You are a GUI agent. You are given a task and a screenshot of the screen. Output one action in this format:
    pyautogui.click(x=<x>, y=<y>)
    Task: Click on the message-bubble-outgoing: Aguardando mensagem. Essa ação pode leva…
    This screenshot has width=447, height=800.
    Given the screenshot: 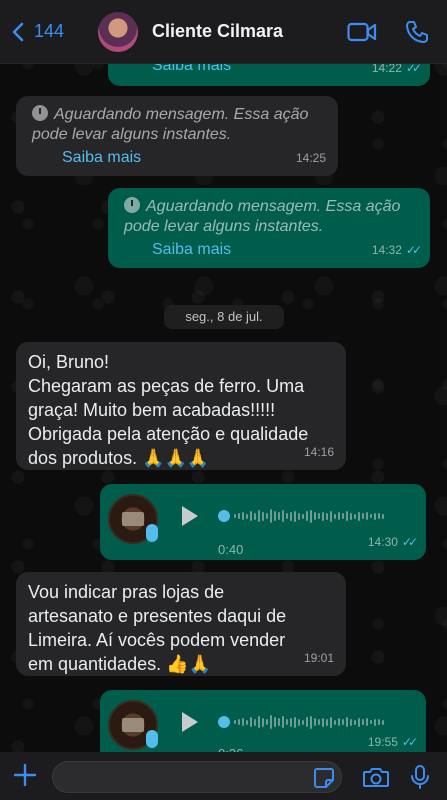 What is the action you would take?
    pyautogui.click(x=269, y=228)
    